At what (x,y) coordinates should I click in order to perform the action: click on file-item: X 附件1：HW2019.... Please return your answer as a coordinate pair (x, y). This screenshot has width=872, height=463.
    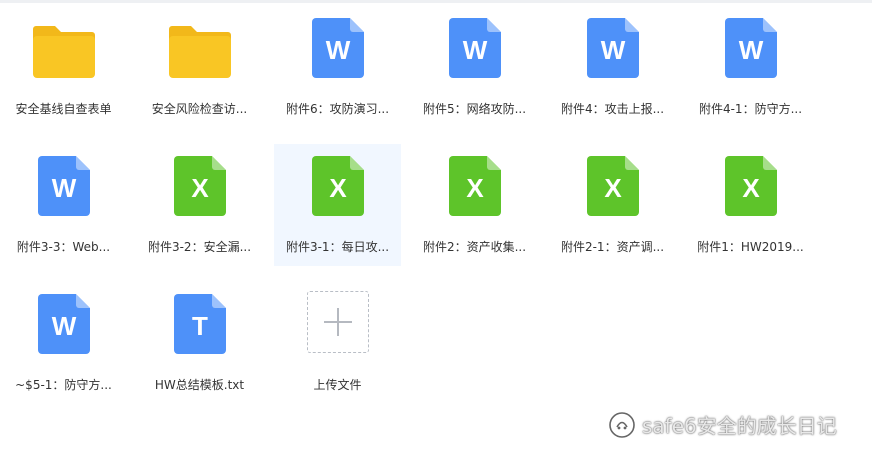
    Looking at the image, I should click on (750, 205).